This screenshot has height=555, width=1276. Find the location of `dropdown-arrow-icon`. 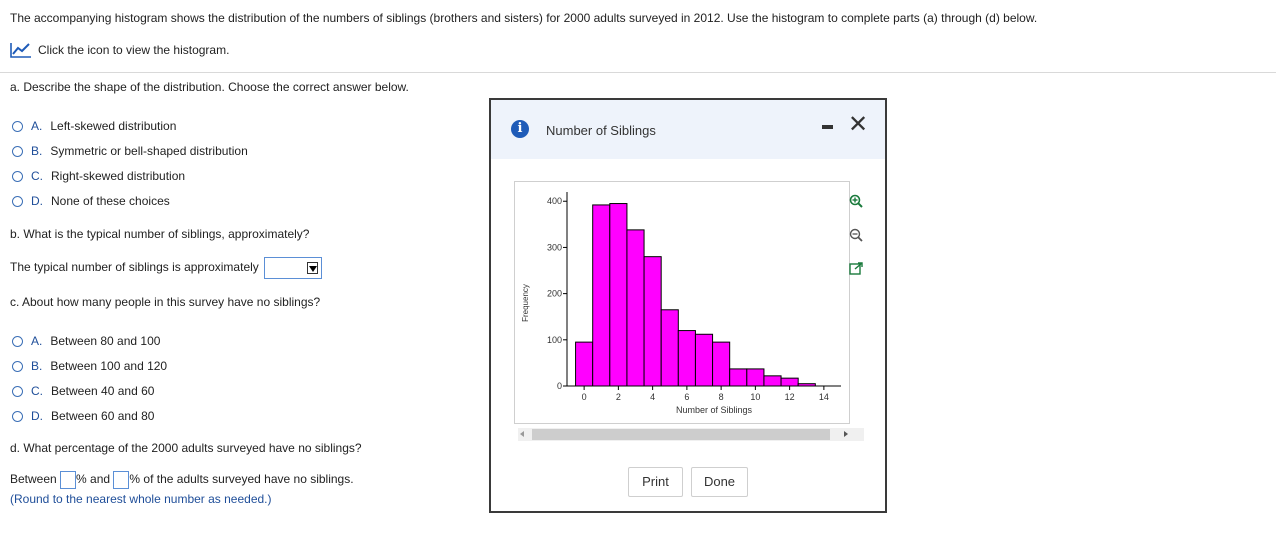

dropdown-arrow-icon is located at coordinates (312, 268).